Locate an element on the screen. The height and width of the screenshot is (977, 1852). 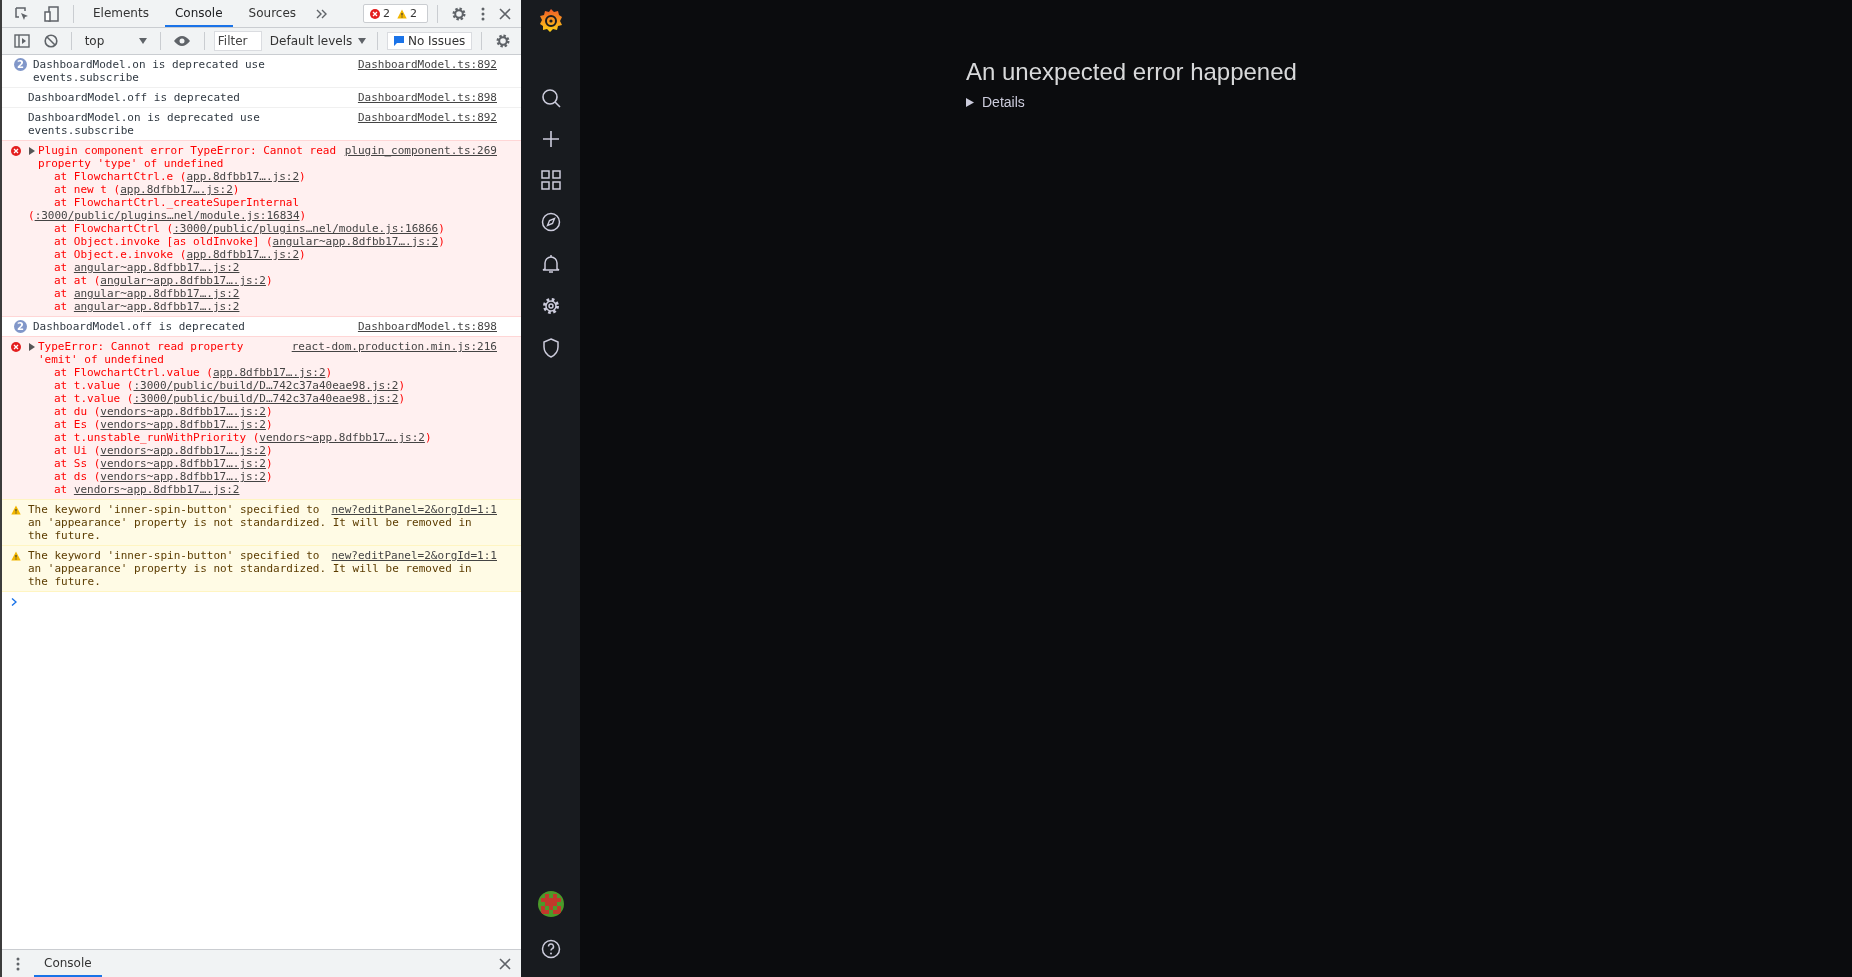
stack-frame: at Es (vendors~app.8dfbb17….js:2) is located at coordinates (262, 424).